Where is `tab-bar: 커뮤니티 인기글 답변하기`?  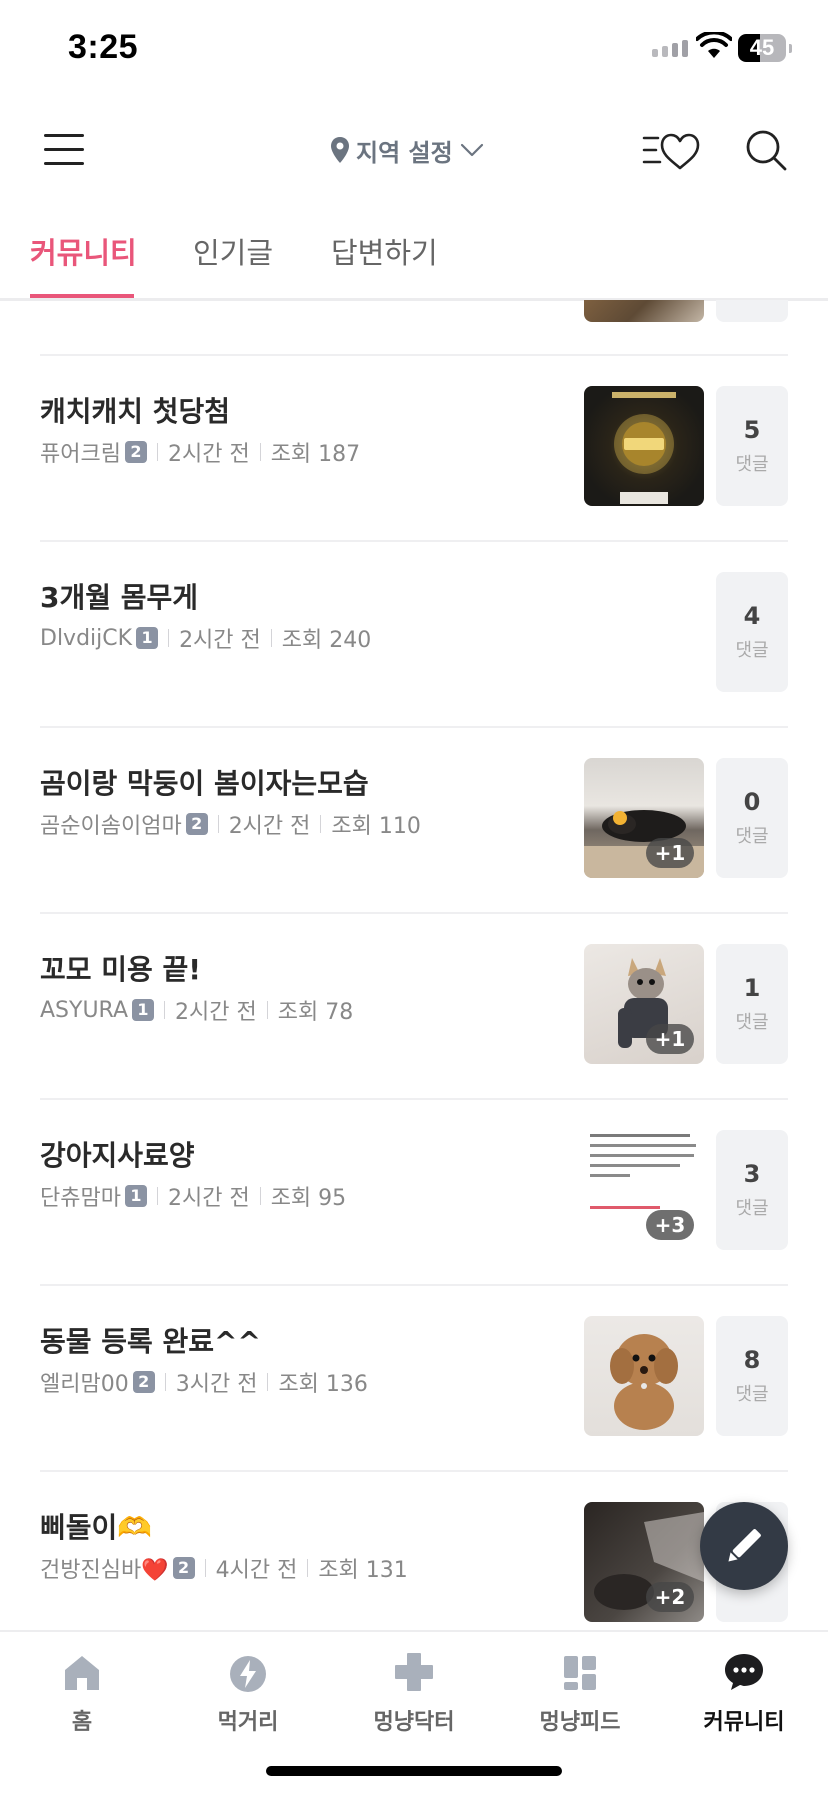
tab-bar: 커뮤니티 인기글 답변하기 is located at coordinates (414, 250).